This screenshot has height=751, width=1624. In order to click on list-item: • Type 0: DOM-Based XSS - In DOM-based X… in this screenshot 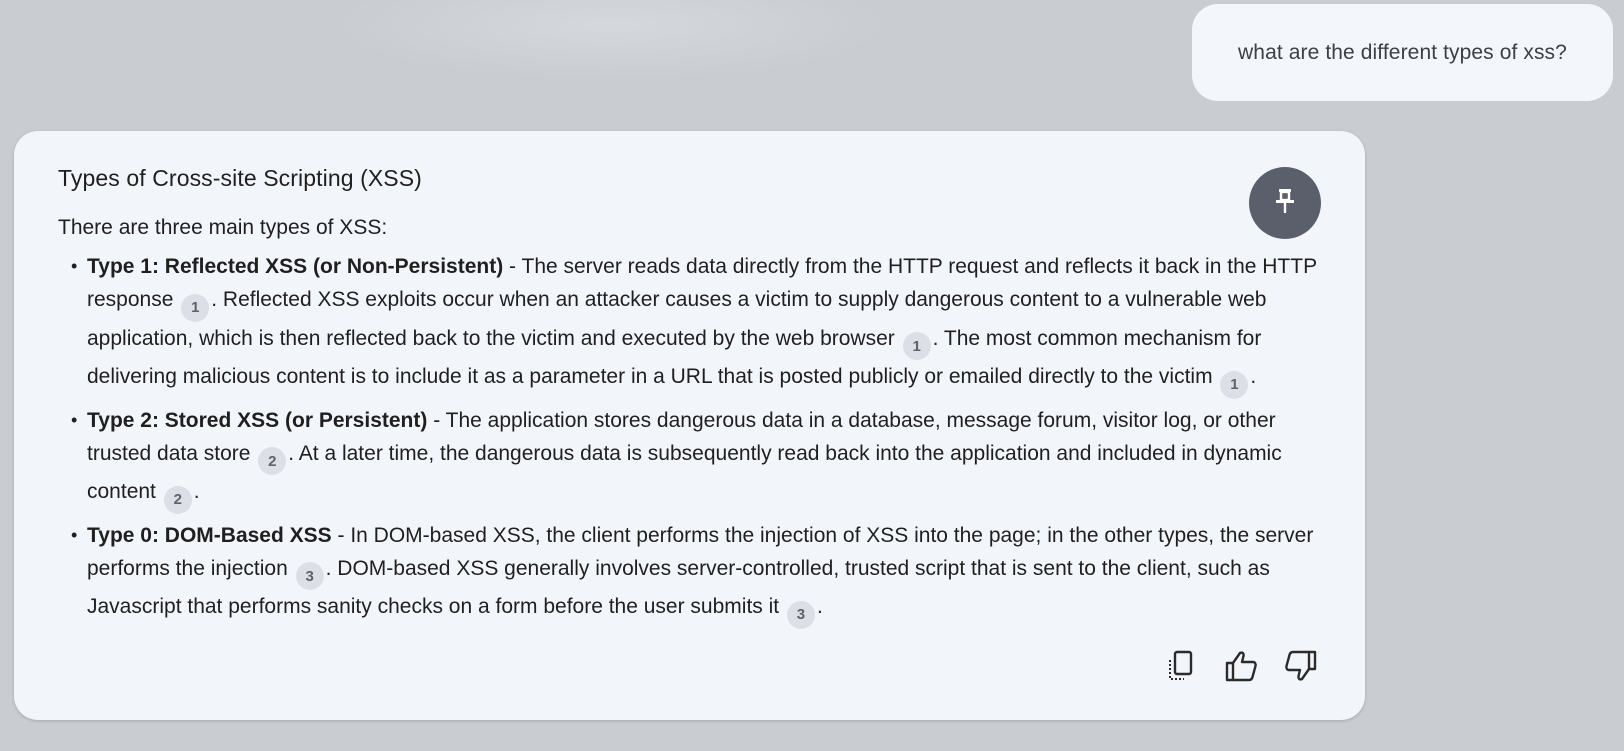, I will do `click(706, 574)`.